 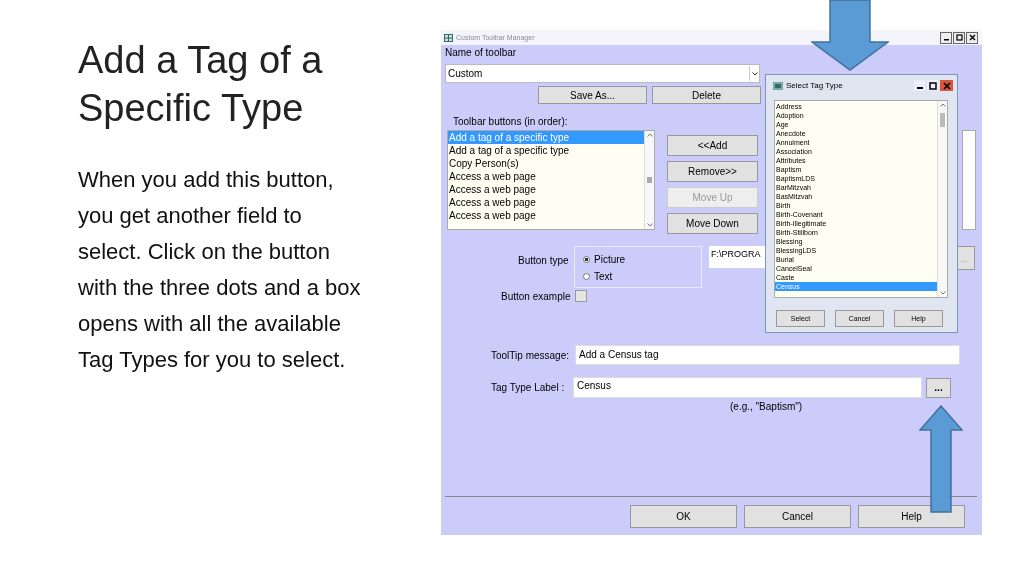 I want to click on list-item: Add a tag of a specific type, so click(x=546, y=150).